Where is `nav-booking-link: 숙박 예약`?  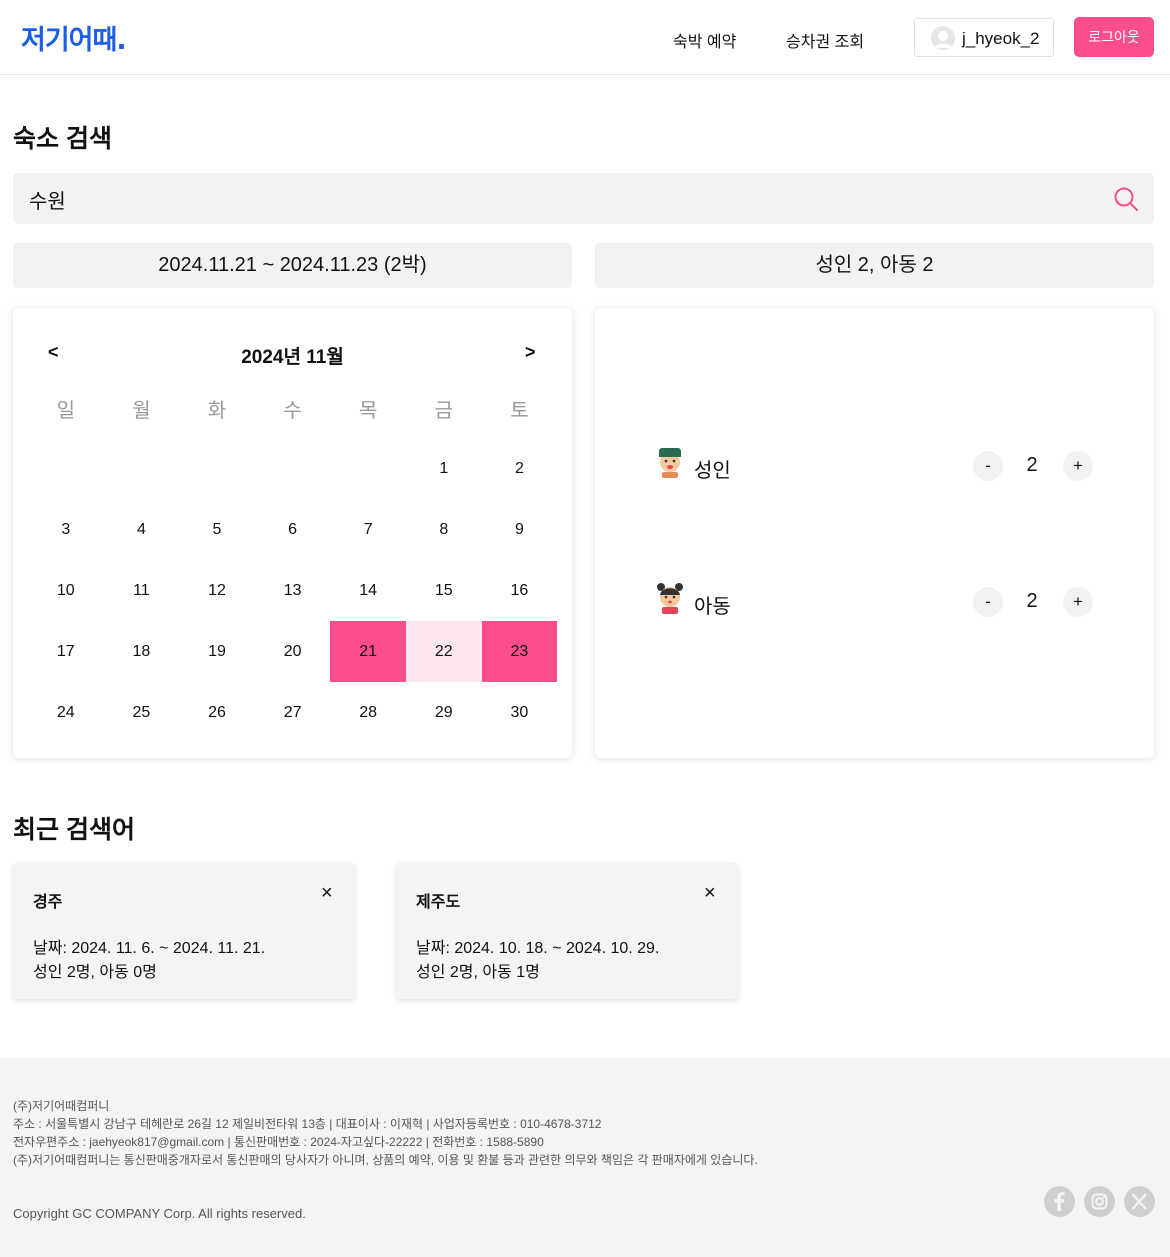 nav-booking-link: 숙박 예약 is located at coordinates (704, 40).